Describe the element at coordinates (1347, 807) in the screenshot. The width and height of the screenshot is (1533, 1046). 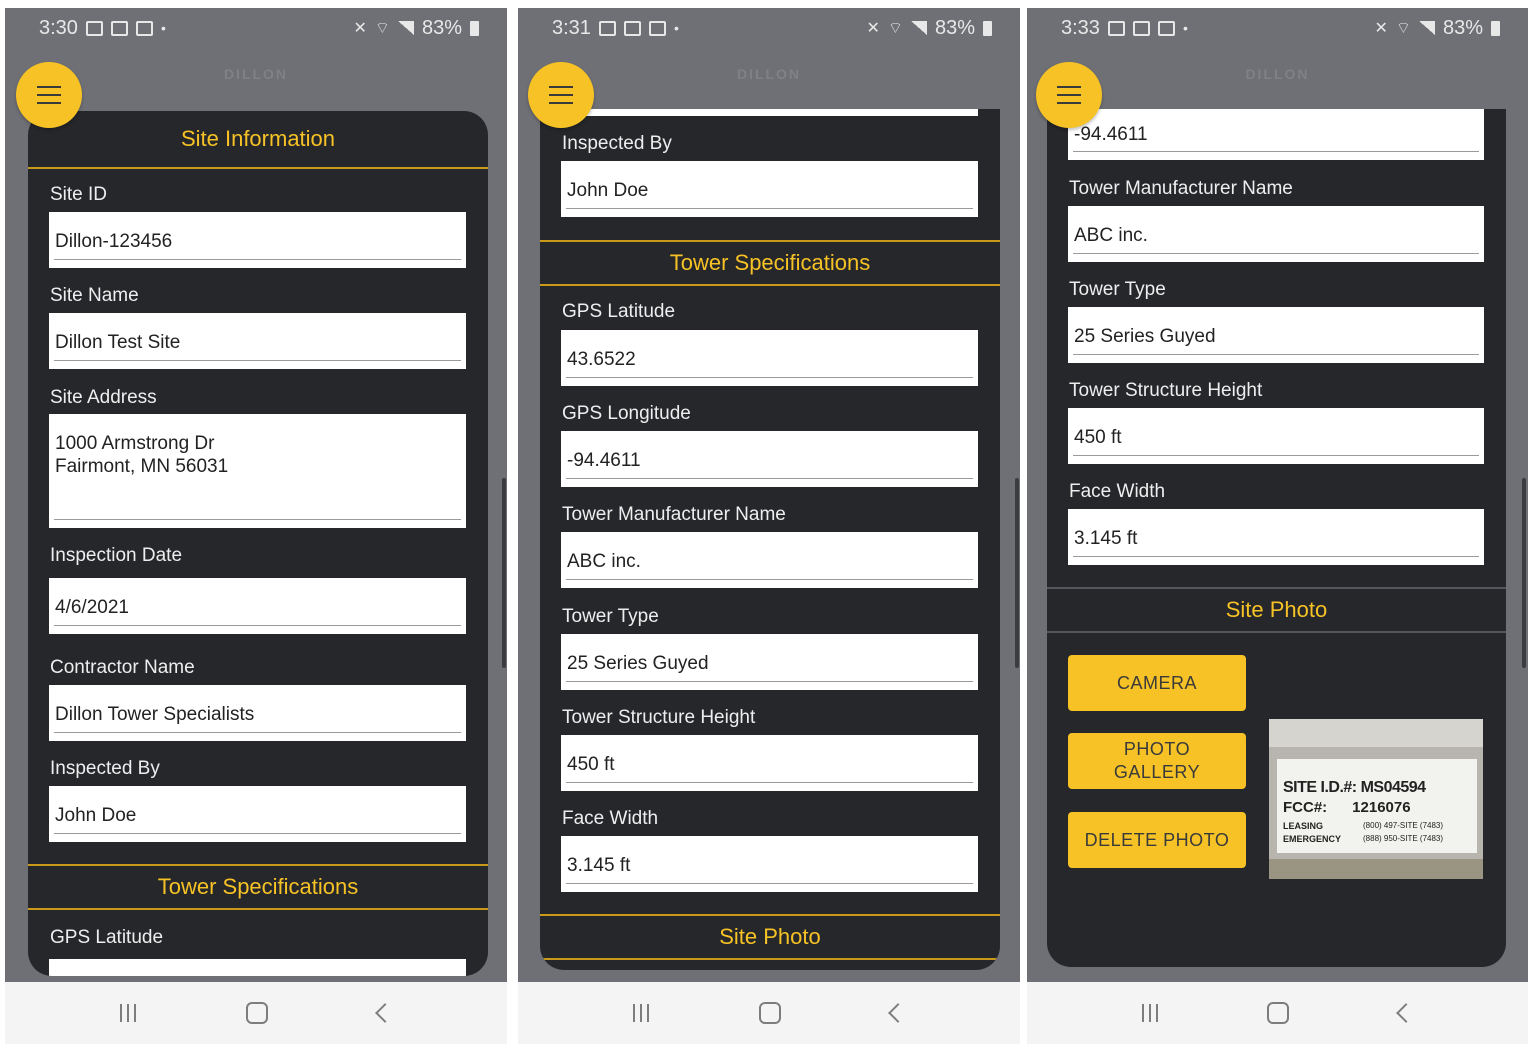
I see `sign-line-2: FCC#: 1216076` at that location.